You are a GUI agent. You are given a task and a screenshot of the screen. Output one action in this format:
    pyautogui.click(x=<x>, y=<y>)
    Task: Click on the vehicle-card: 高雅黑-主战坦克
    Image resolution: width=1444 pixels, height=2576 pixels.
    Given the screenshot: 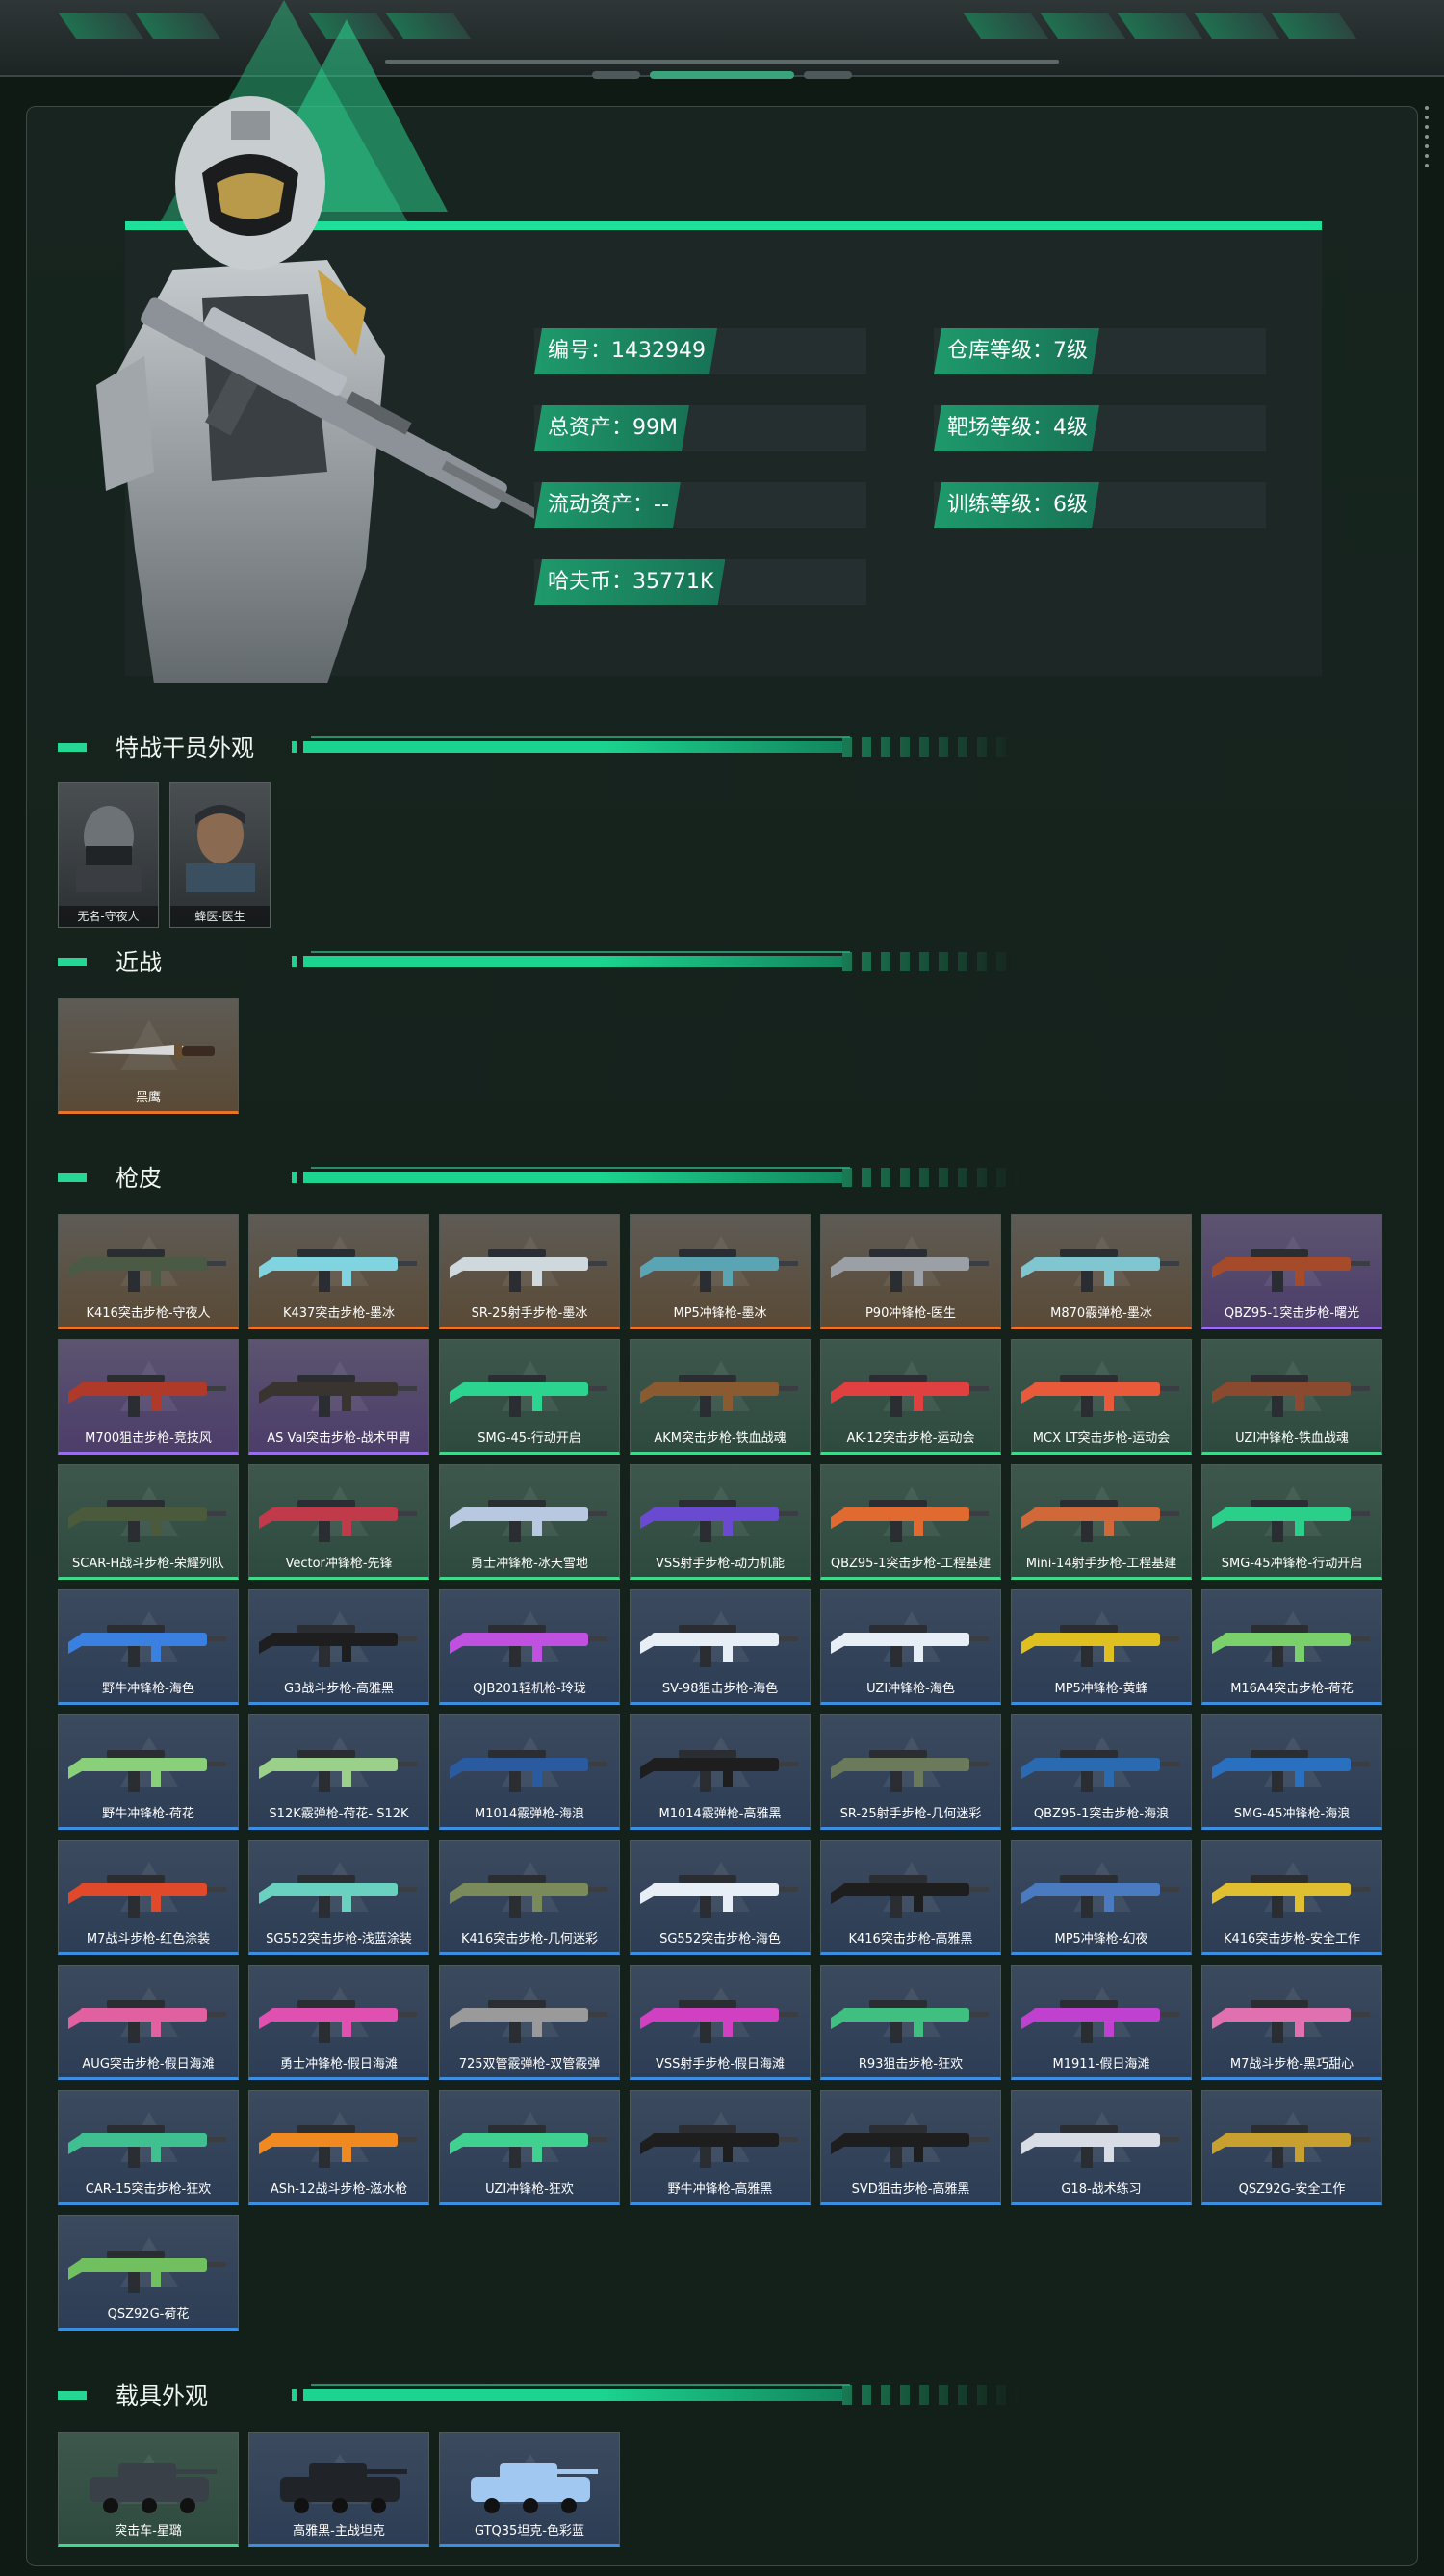 What is the action you would take?
    pyautogui.click(x=339, y=2490)
    